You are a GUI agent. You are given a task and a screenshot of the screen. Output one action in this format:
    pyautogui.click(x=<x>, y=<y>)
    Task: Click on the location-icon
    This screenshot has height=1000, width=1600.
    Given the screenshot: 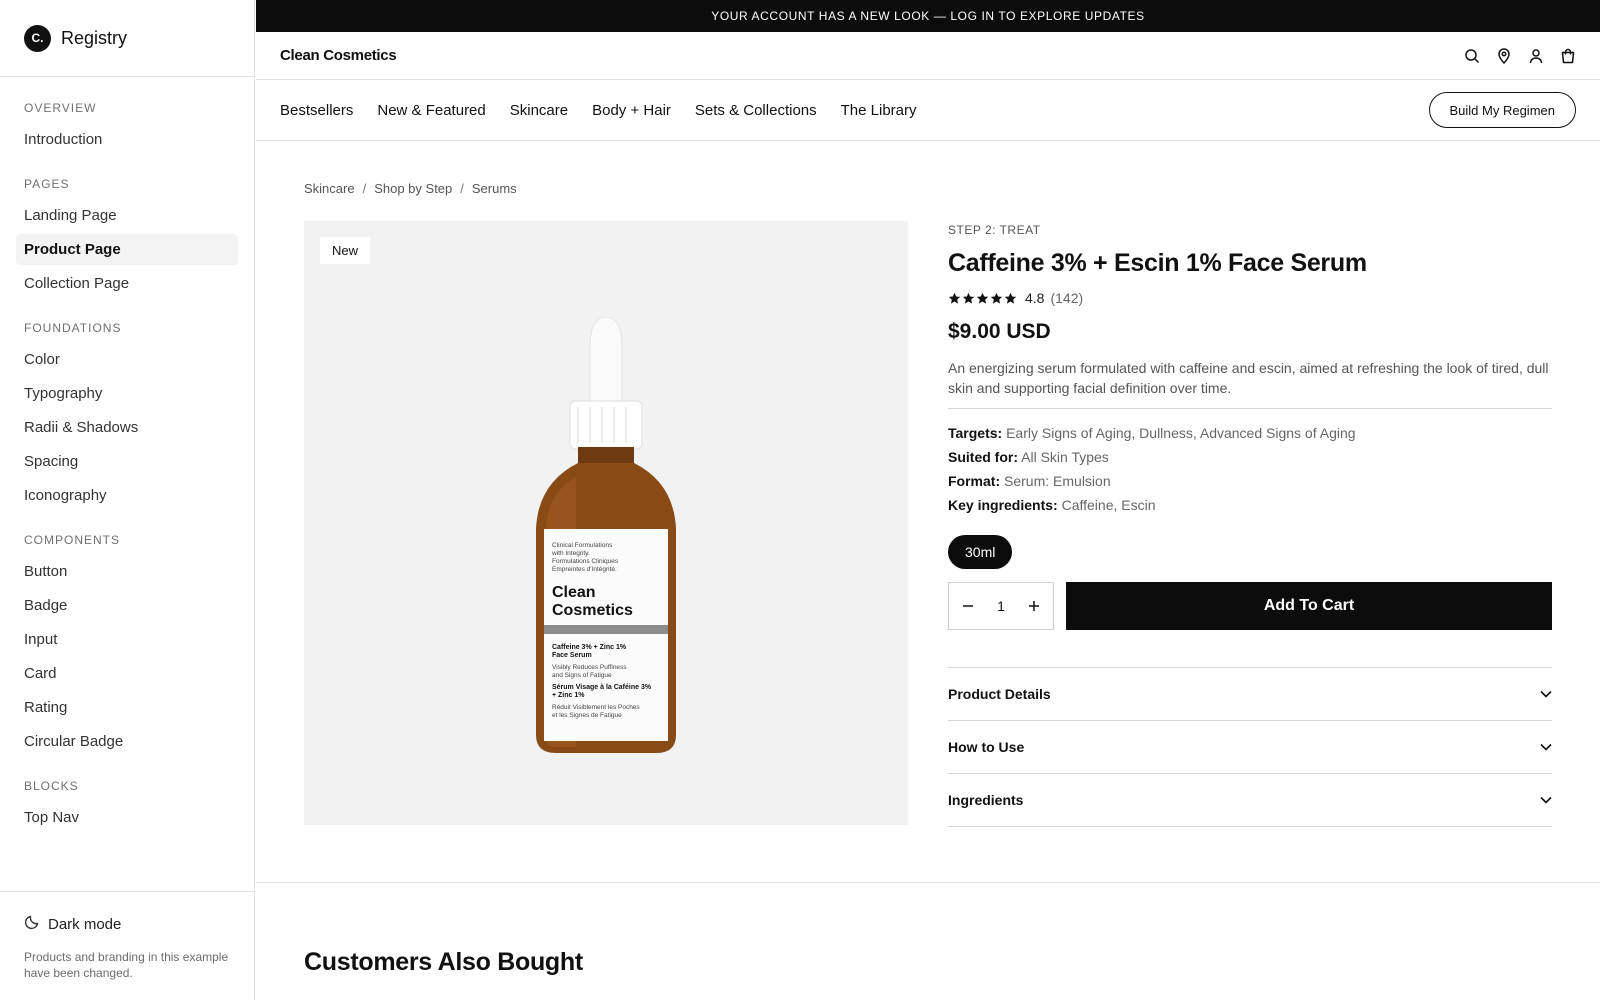 What is the action you would take?
    pyautogui.click(x=1504, y=55)
    